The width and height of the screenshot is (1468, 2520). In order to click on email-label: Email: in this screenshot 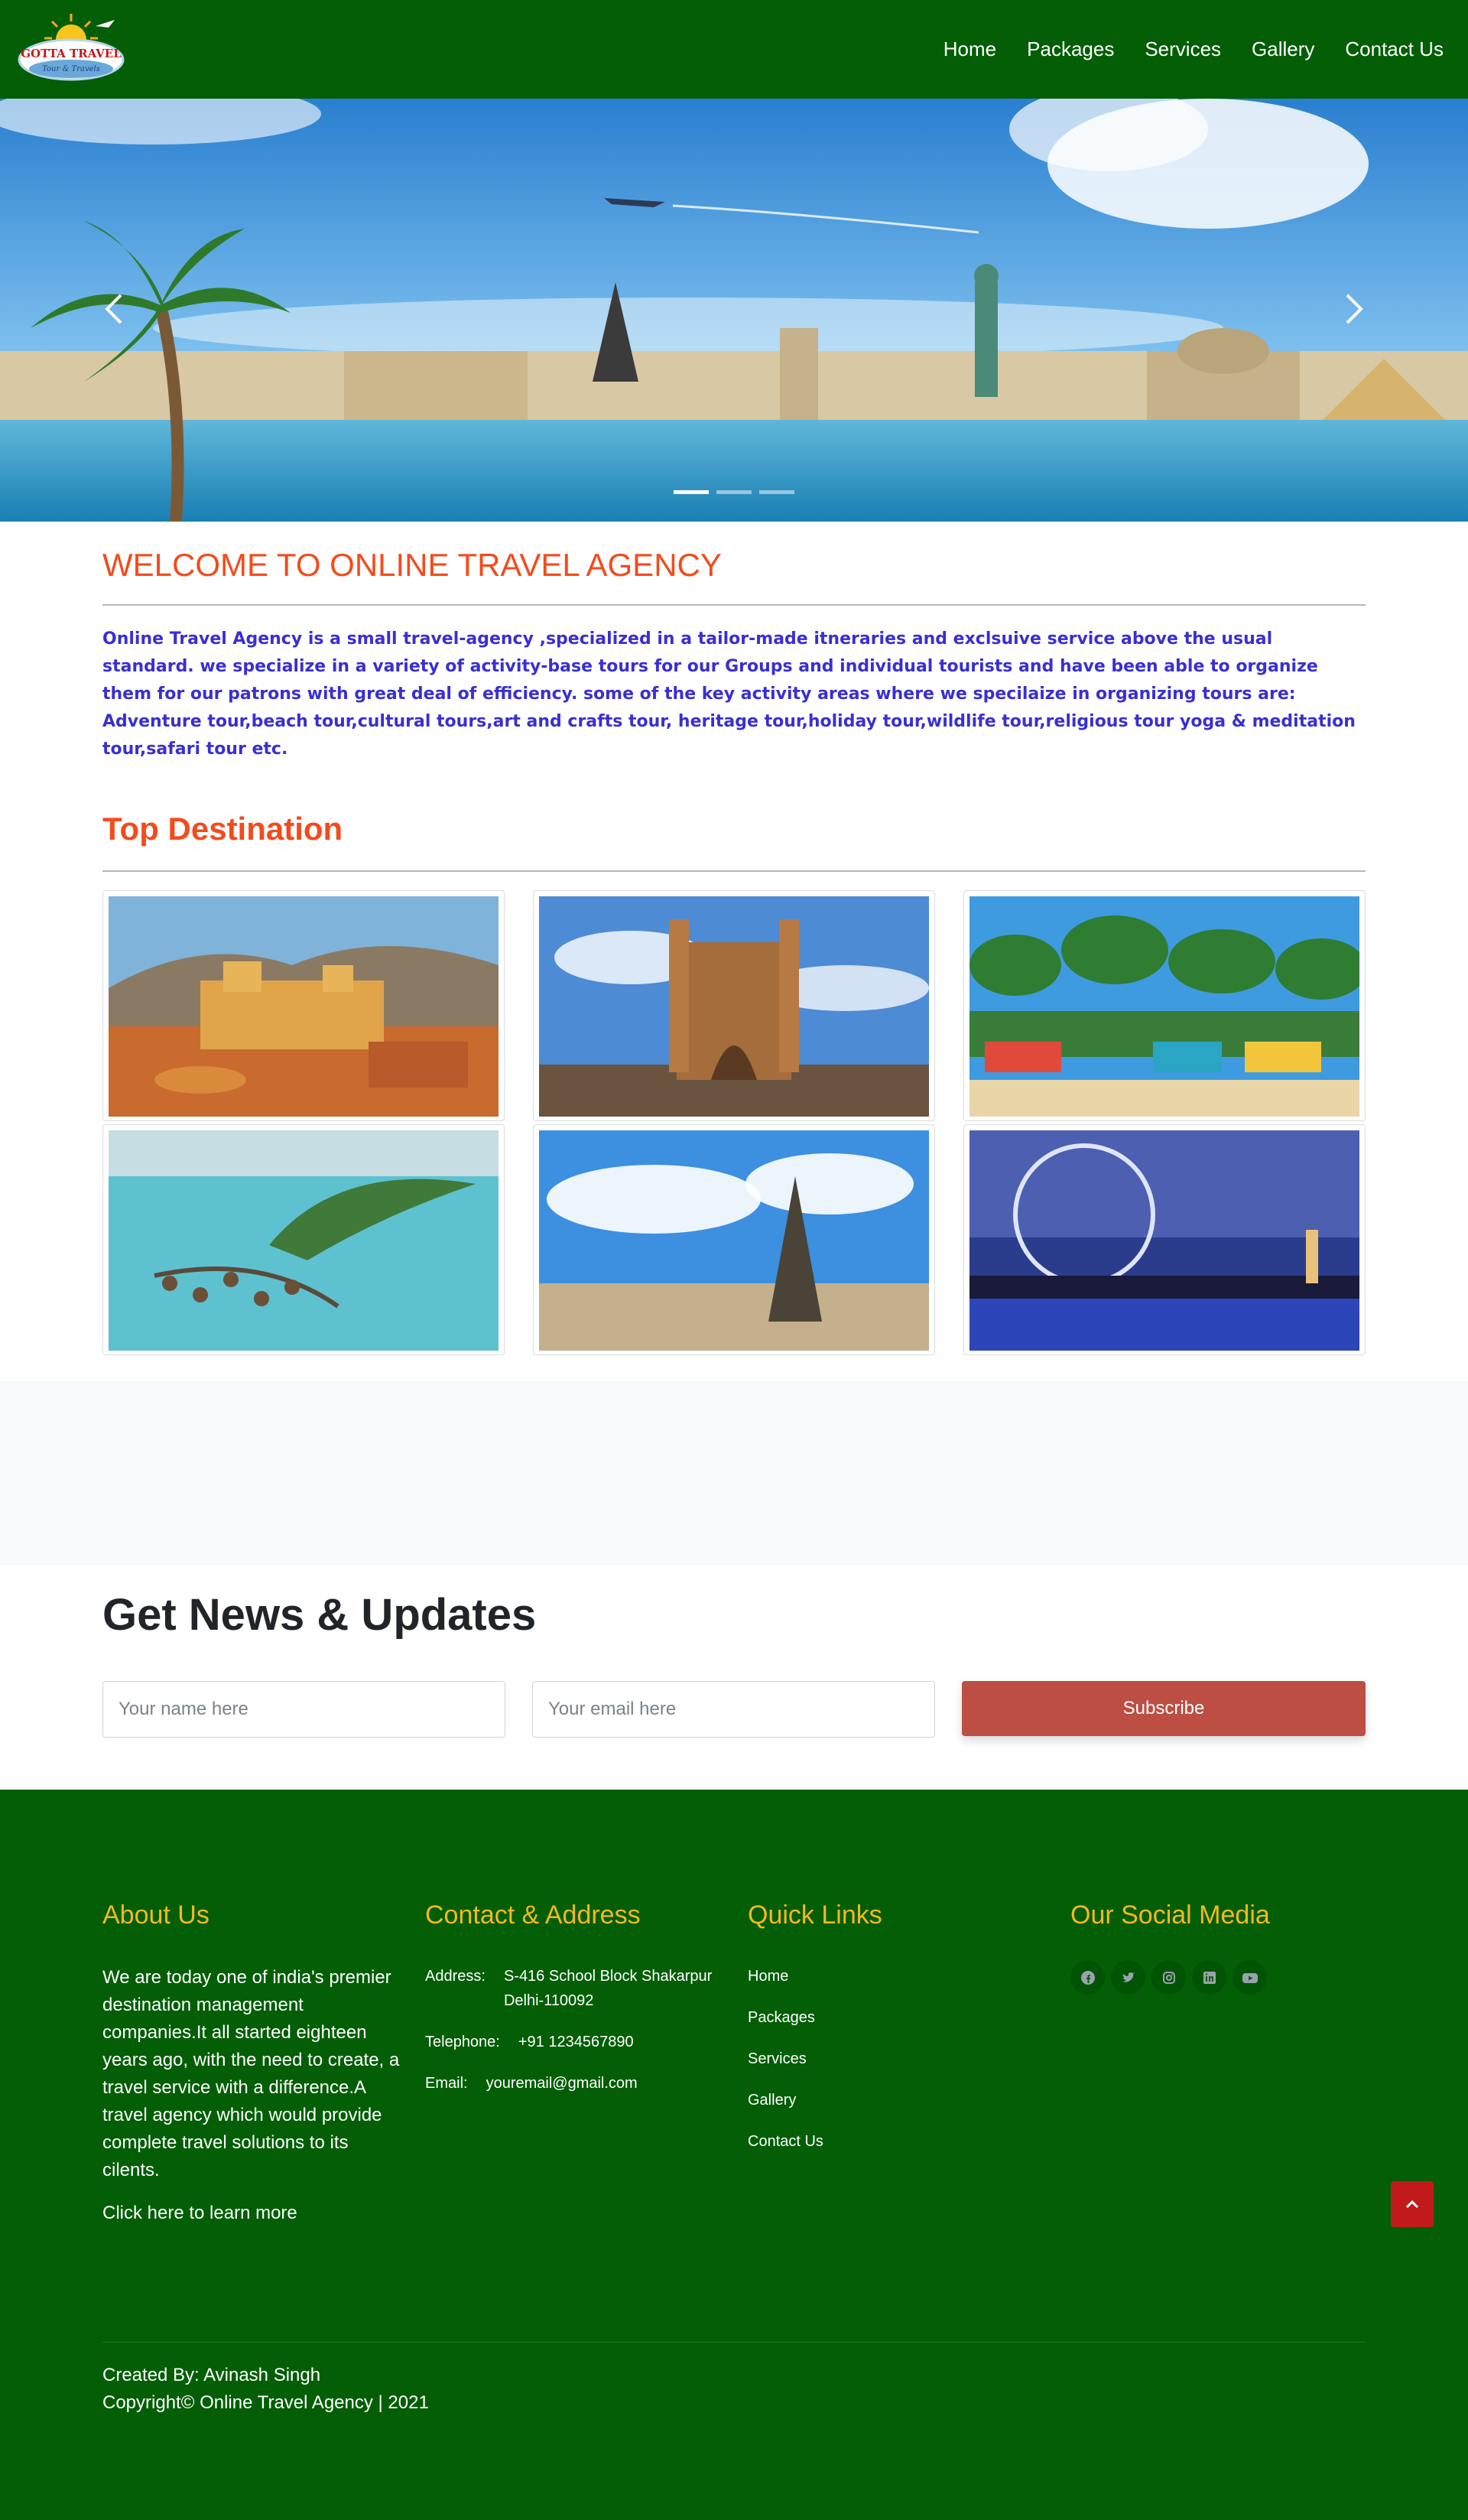, I will do `click(446, 2083)`.